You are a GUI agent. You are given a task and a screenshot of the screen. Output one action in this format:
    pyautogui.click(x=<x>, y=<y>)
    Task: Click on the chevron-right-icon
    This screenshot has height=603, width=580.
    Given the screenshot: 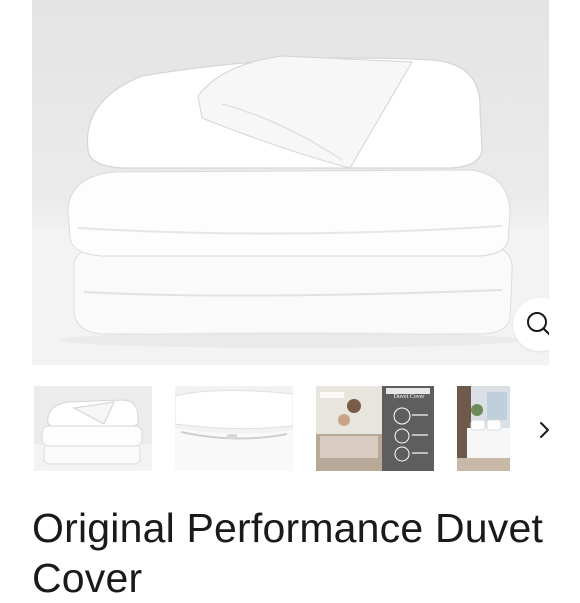 What is the action you would take?
    pyautogui.click(x=544, y=430)
    